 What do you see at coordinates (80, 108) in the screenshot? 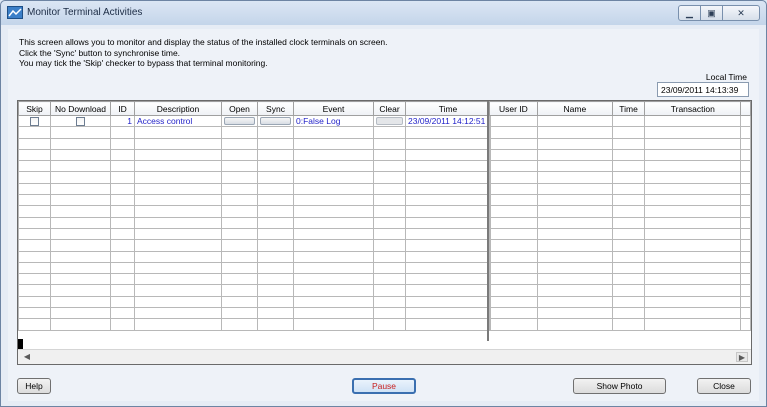
I see `column-header: No Download` at bounding box center [80, 108].